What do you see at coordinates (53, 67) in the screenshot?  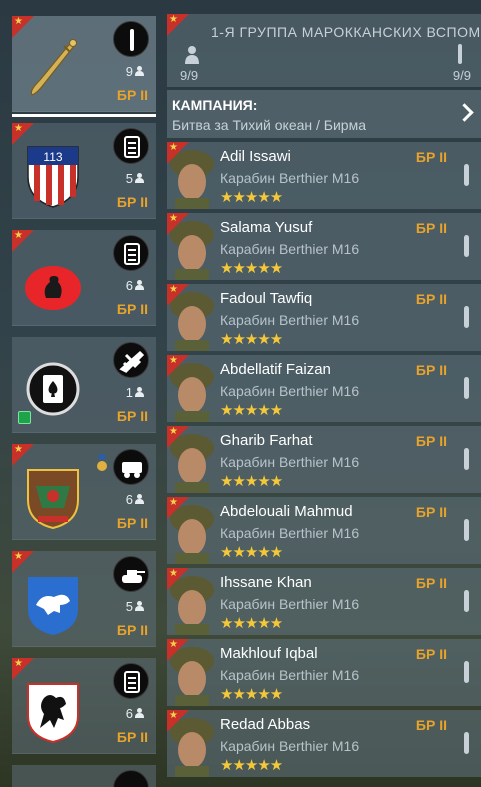 I see `dagger-emblem` at bounding box center [53, 67].